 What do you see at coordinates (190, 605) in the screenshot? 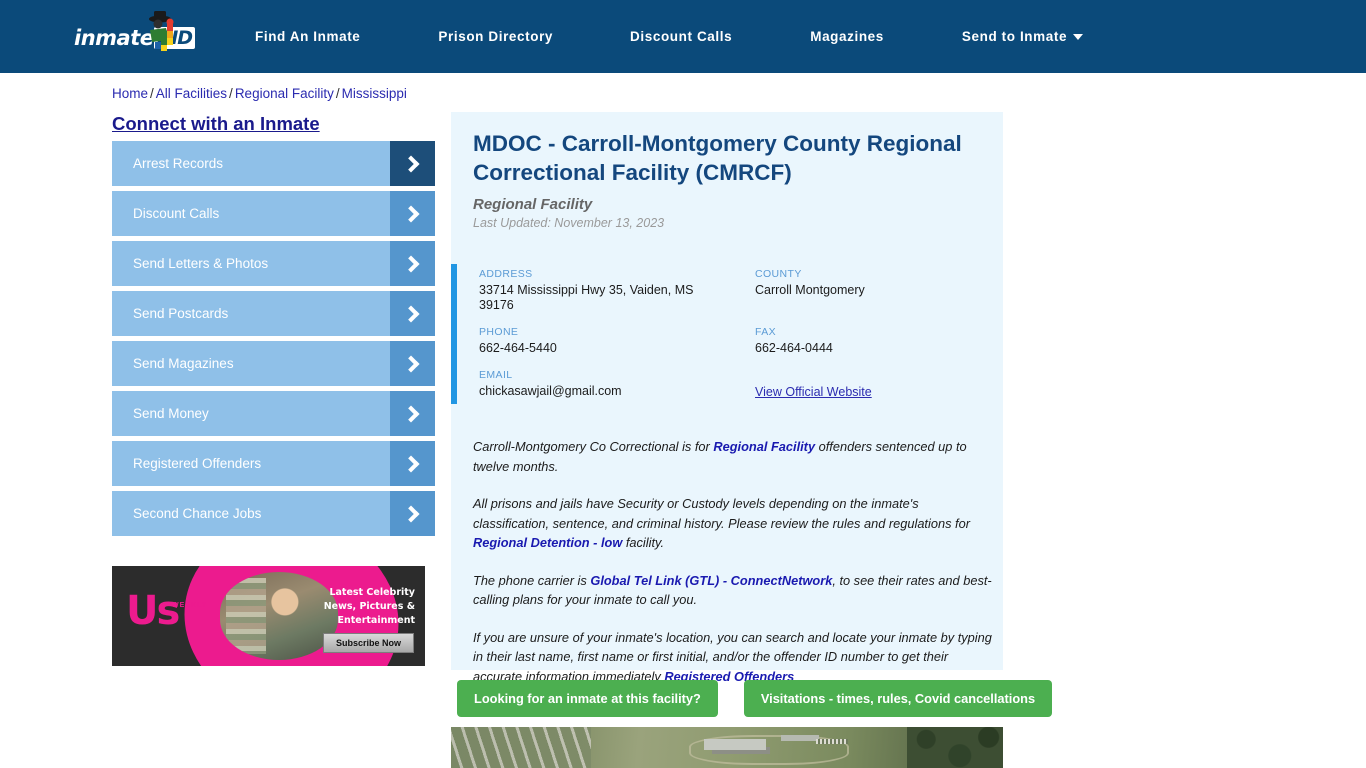
I see `ad-brand-sublabel: WEEKLY` at bounding box center [190, 605].